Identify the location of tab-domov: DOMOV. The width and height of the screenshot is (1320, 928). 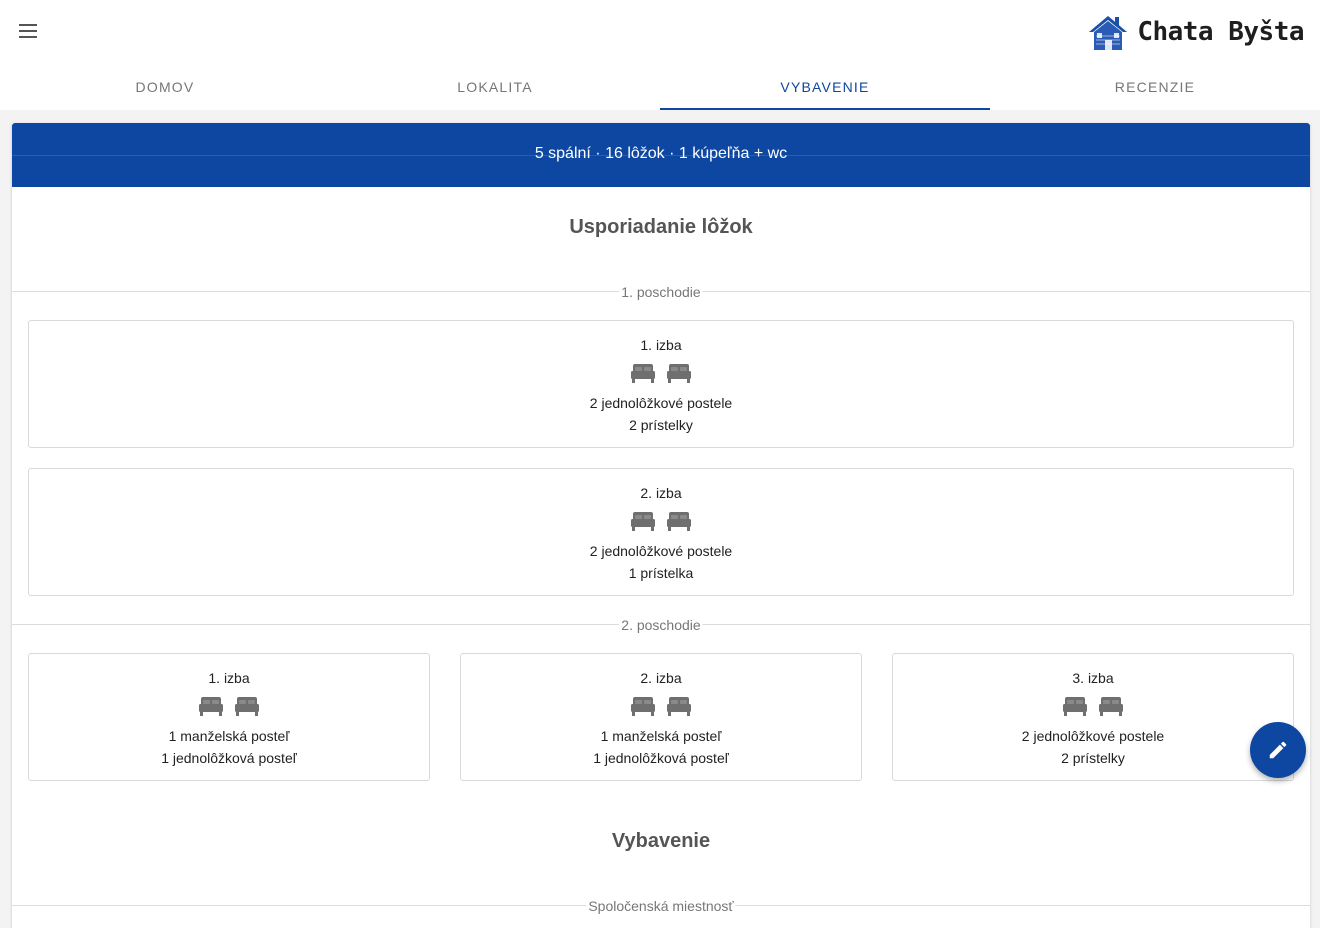
(165, 87).